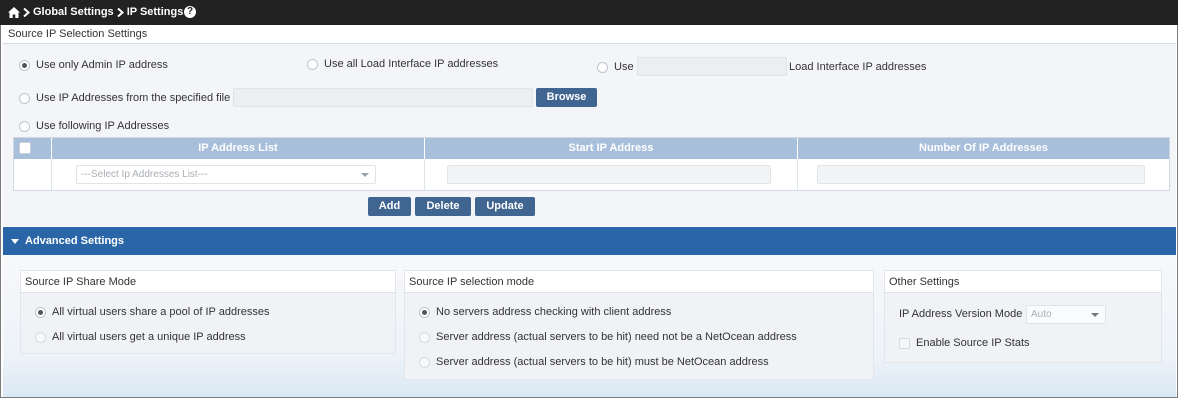 The width and height of the screenshot is (1178, 398). I want to click on radio-label: Use all Load Interface IP addresses, so click(411, 64).